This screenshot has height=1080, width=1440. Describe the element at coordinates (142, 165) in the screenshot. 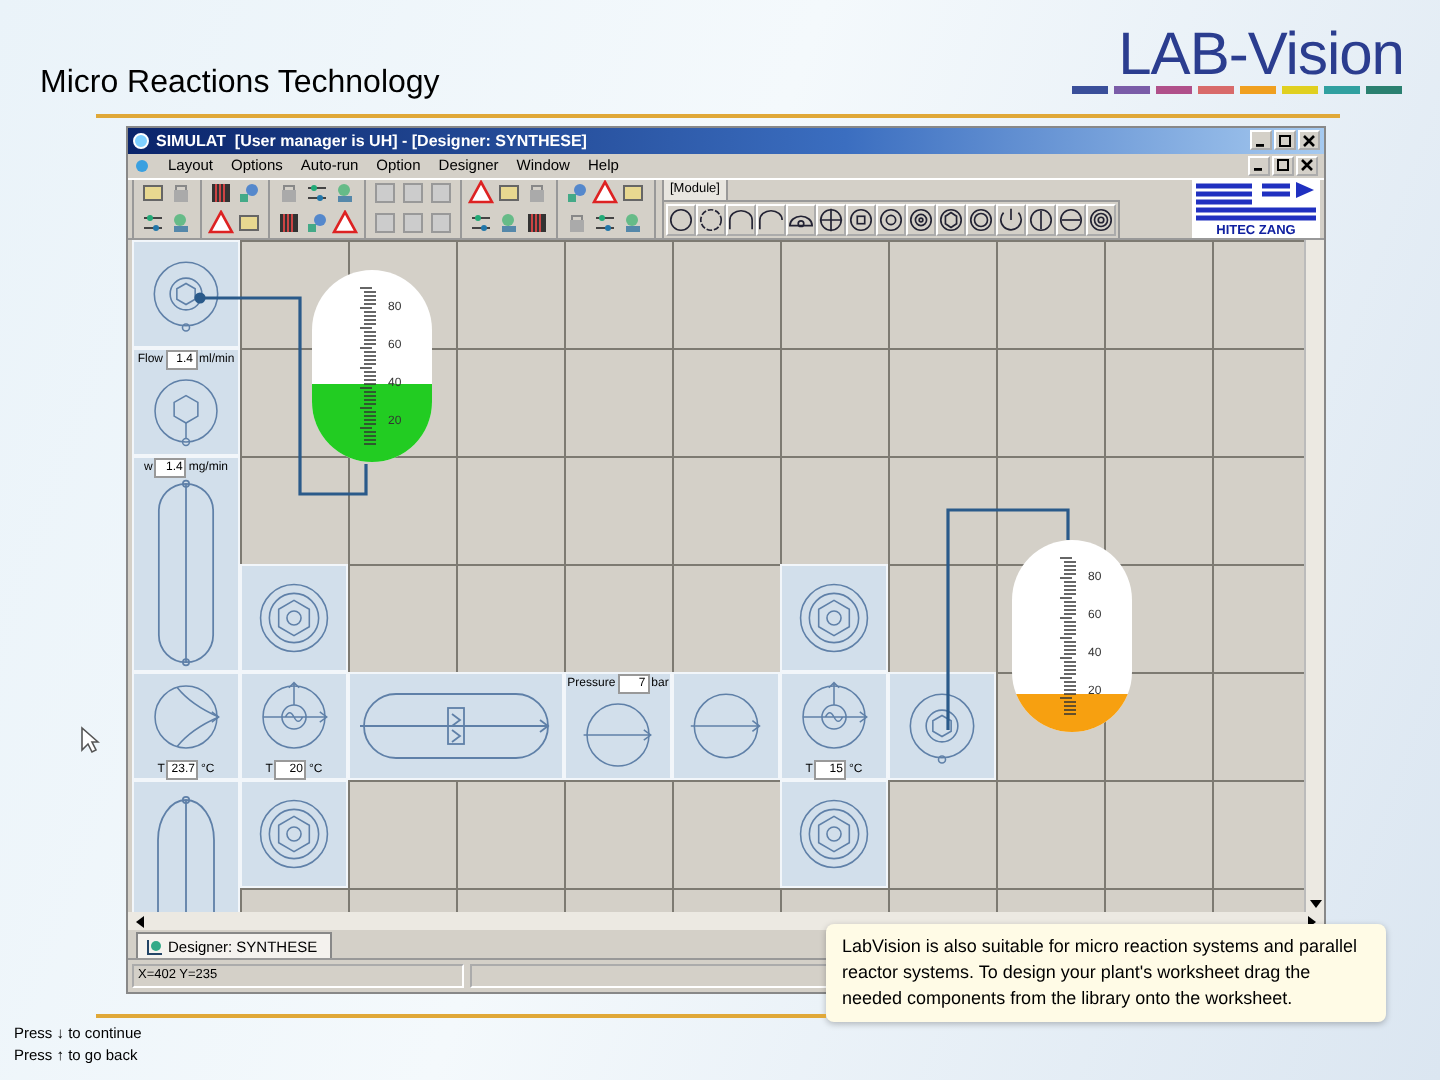

I see `document-icon` at that location.